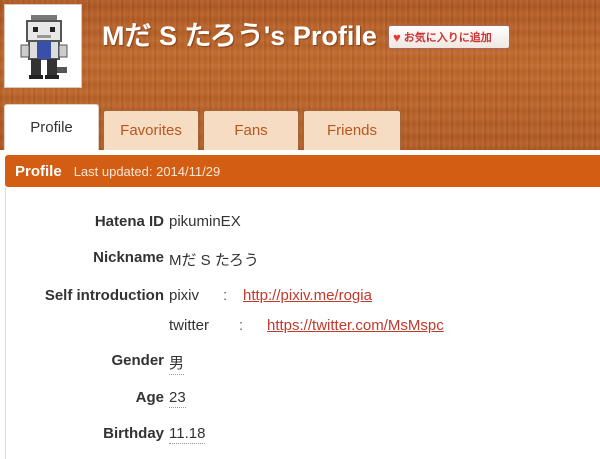 Image resolution: width=600 pixels, height=459 pixels. What do you see at coordinates (189, 325) in the screenshot?
I see `twitter-site-label: twitter` at bounding box center [189, 325].